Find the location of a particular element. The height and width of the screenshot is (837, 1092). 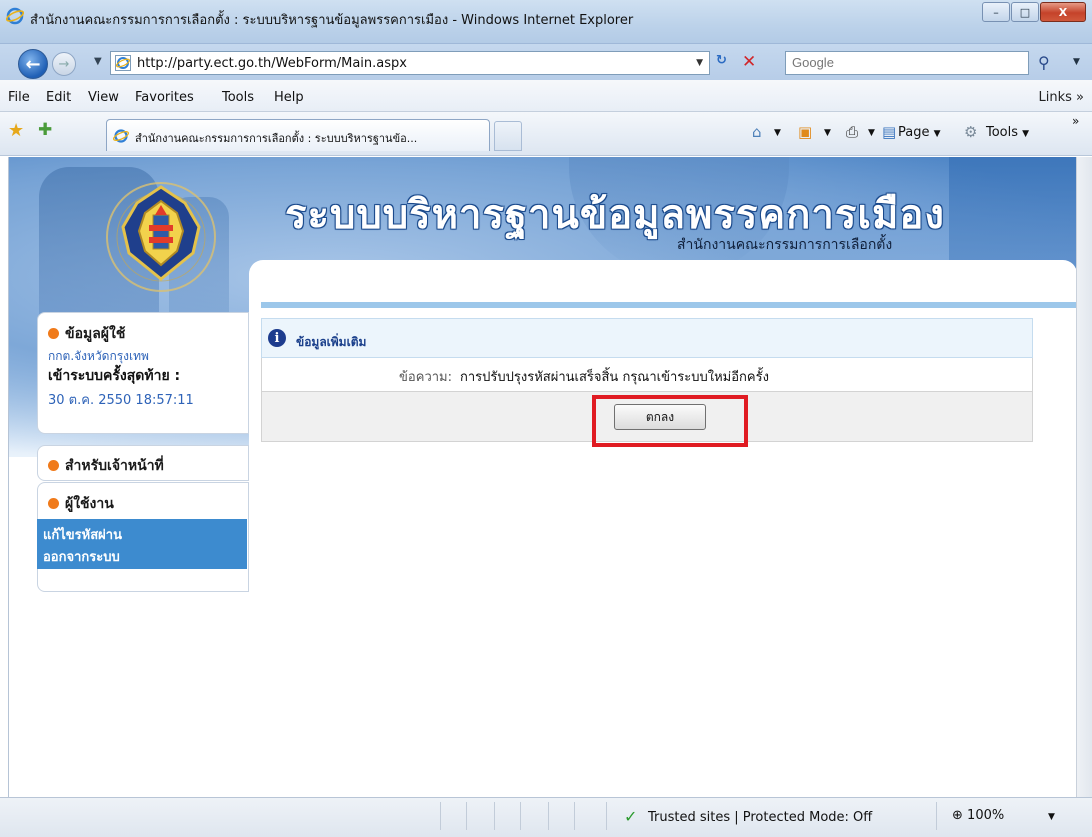

info-title: ข้อมูลเพิ่มเติม is located at coordinates (331, 342).